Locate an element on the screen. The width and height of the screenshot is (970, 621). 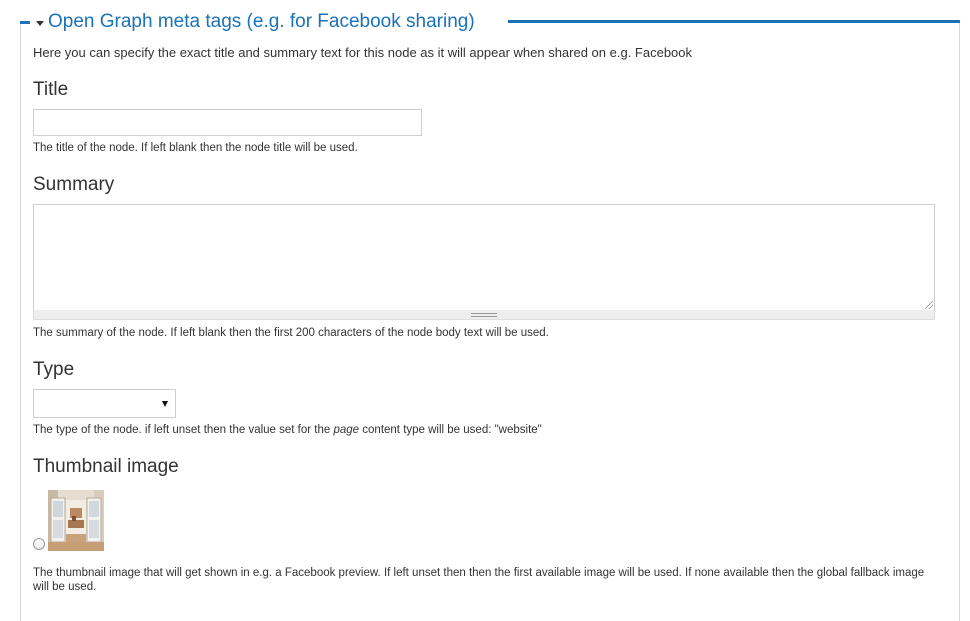
title-label: Title is located at coordinates (51, 89).